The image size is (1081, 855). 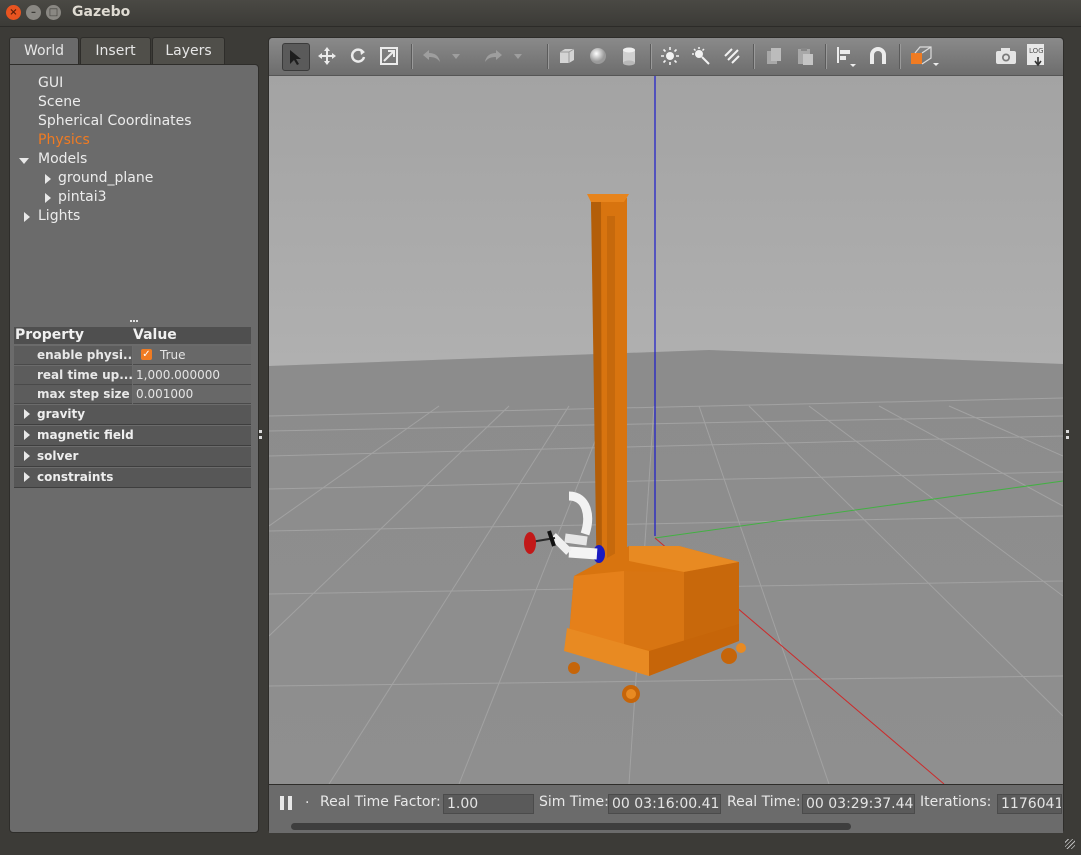 What do you see at coordinates (83, 394) in the screenshot?
I see `property-key: max step size` at bounding box center [83, 394].